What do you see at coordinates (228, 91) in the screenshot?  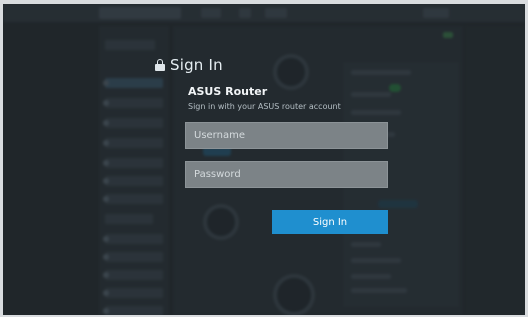 I see `device-name: ASUS Router` at bounding box center [228, 91].